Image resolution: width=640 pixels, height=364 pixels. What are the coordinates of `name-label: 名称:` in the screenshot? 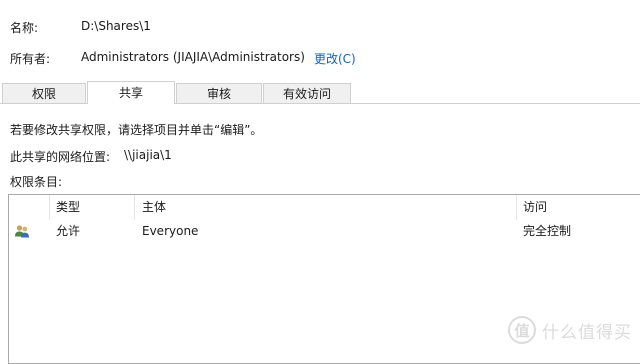 It's located at (24, 28).